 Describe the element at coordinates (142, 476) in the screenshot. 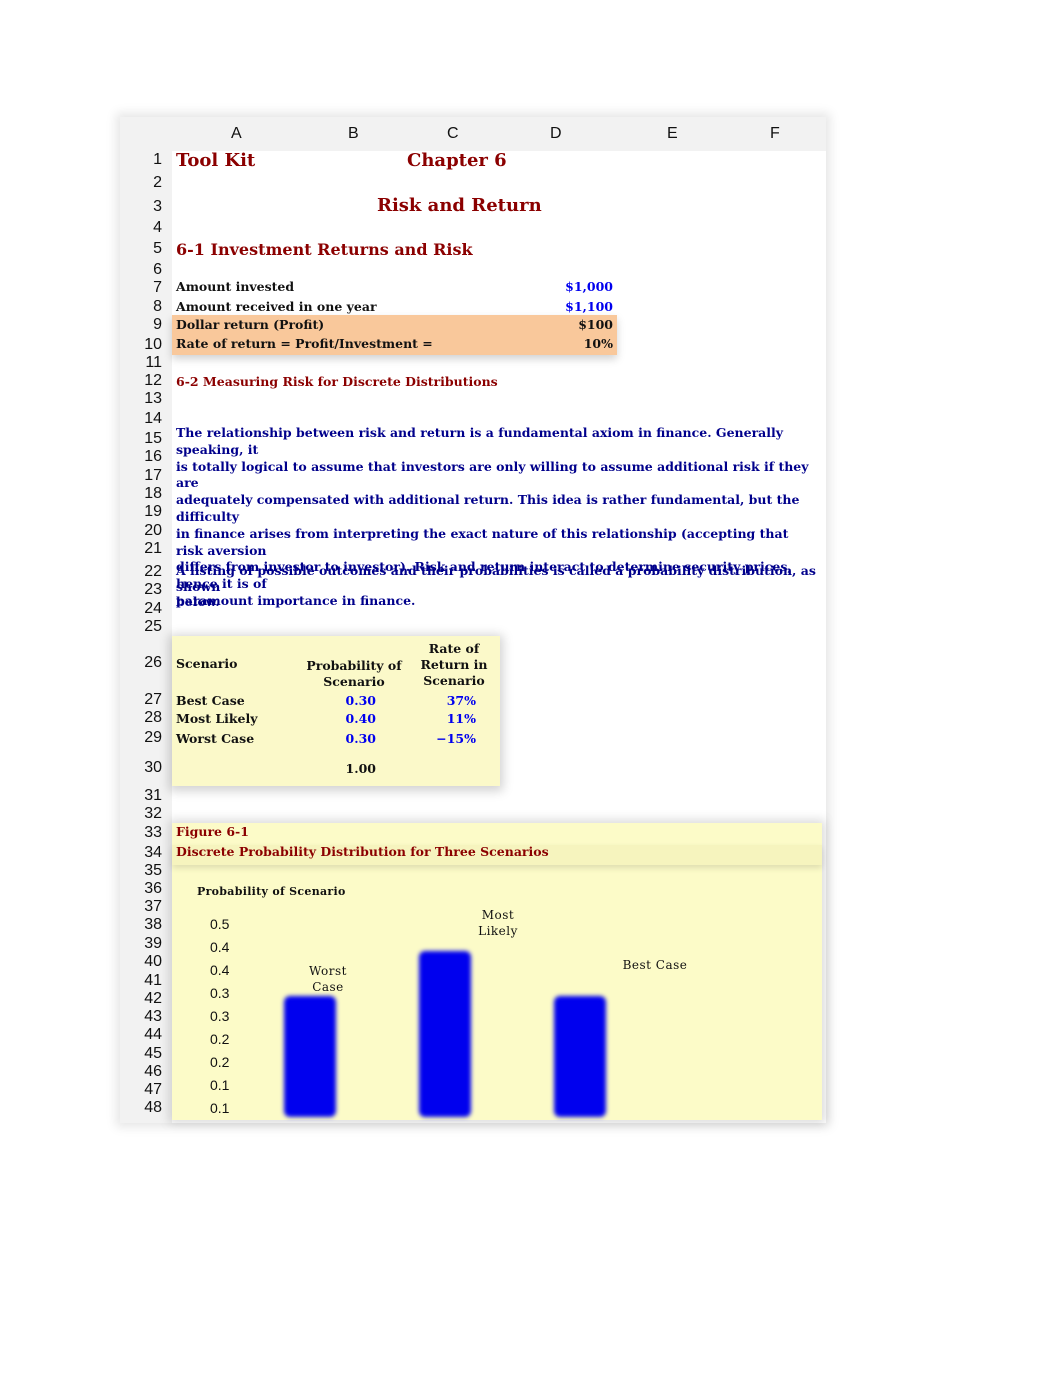

I see `row-header-17: 17` at that location.